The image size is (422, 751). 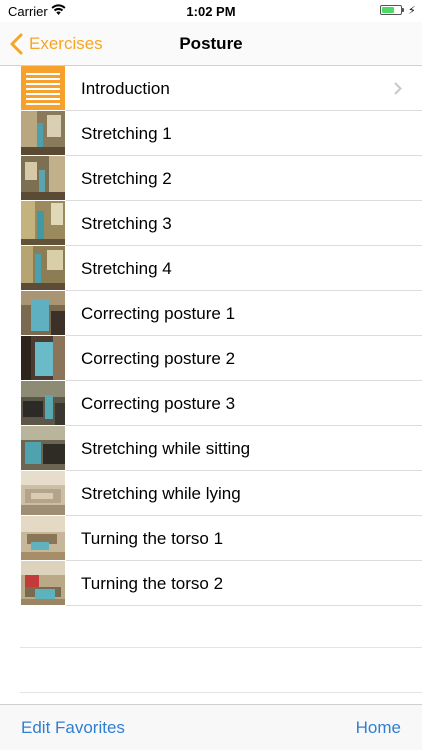 I want to click on charging-bolt-icon: ⚡, so click(x=412, y=11).